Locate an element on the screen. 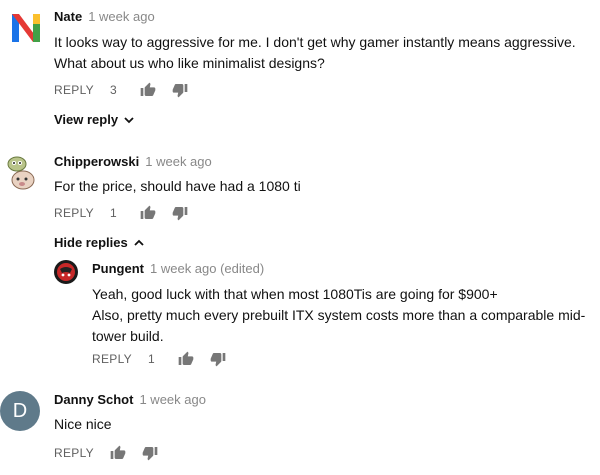 The image size is (600, 475). comment-text-line: tower build. is located at coordinates (128, 336).